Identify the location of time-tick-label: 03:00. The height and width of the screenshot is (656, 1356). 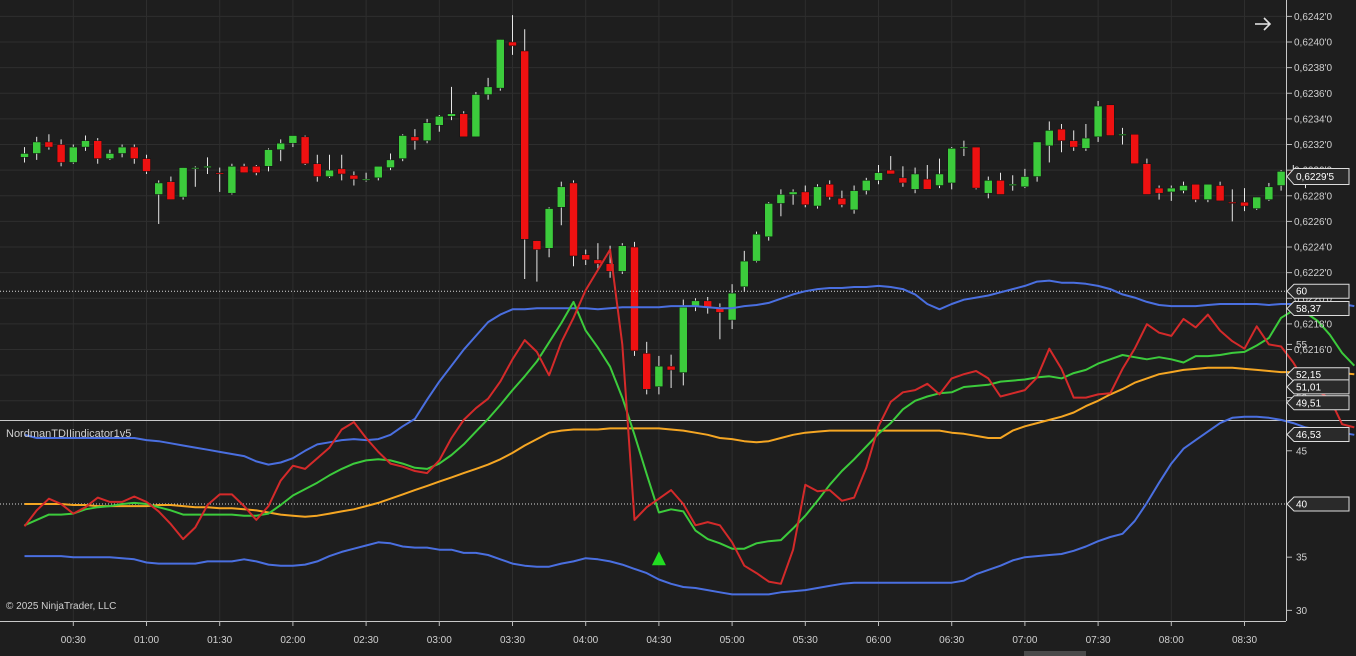
(439, 640).